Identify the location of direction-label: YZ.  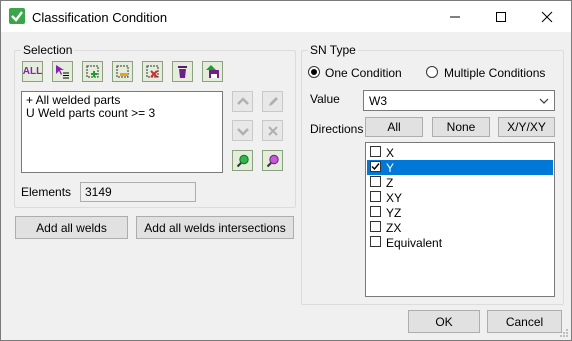
(394, 213).